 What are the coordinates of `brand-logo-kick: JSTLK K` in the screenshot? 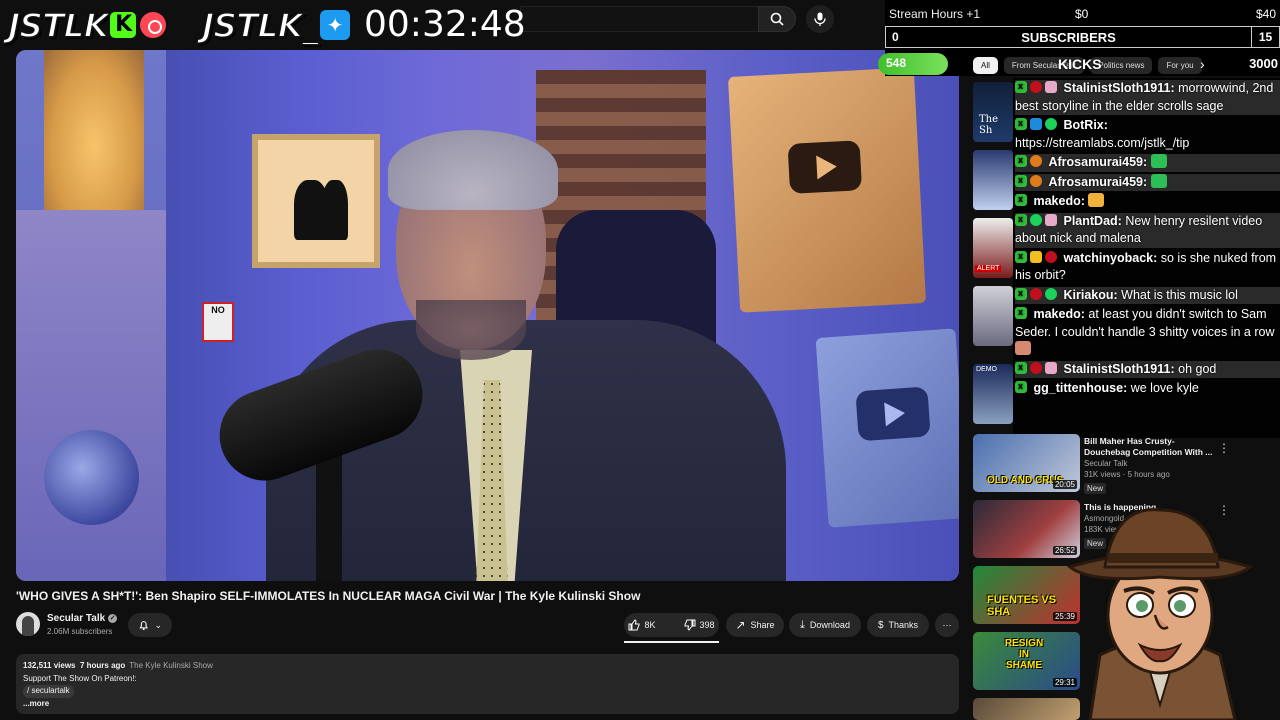 It's located at (87, 25).